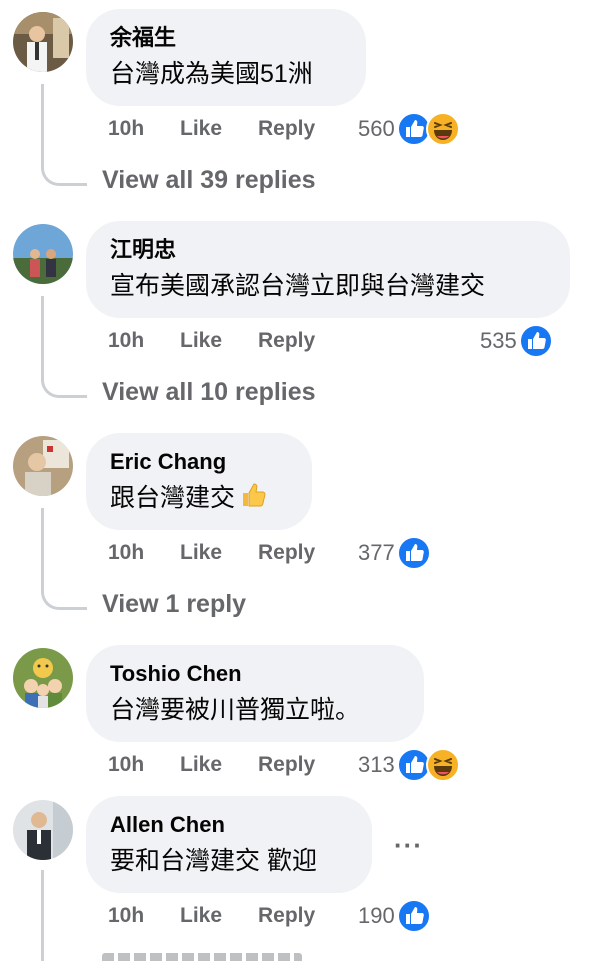  Describe the element at coordinates (343, 553) in the screenshot. I see `comment-actions: 10h Like Reply 377` at that location.